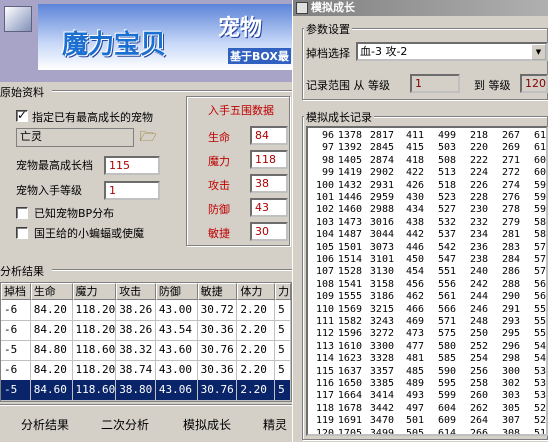 Image resolution: width=548 pixels, height=442 pixels. I want to click on simulate-growth-button: 模拟成长, so click(207, 425).